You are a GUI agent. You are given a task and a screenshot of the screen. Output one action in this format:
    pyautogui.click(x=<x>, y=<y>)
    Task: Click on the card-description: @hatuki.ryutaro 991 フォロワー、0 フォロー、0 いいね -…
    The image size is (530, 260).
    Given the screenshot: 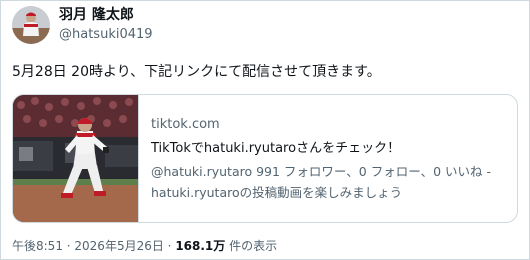 What is the action you would take?
    pyautogui.click(x=331, y=182)
    